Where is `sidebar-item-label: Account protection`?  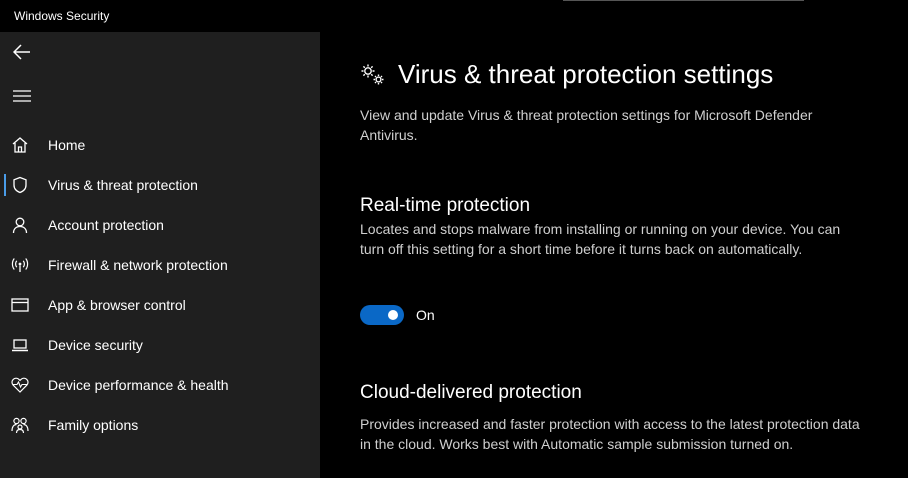
sidebar-item-label: Account protection is located at coordinates (106, 225).